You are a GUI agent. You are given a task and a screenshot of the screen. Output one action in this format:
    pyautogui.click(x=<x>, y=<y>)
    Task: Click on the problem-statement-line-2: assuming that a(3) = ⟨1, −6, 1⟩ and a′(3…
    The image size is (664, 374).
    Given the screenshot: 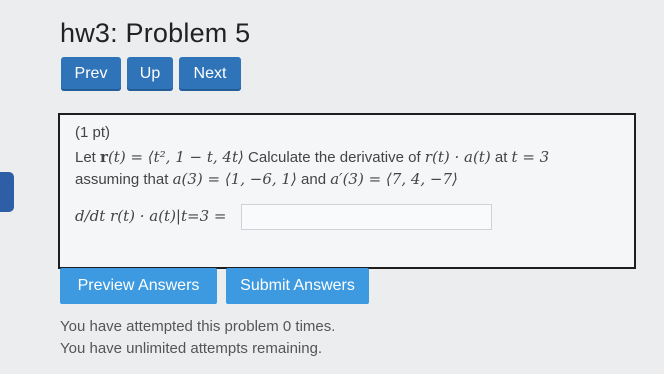 What is the action you would take?
    pyautogui.click(x=266, y=179)
    